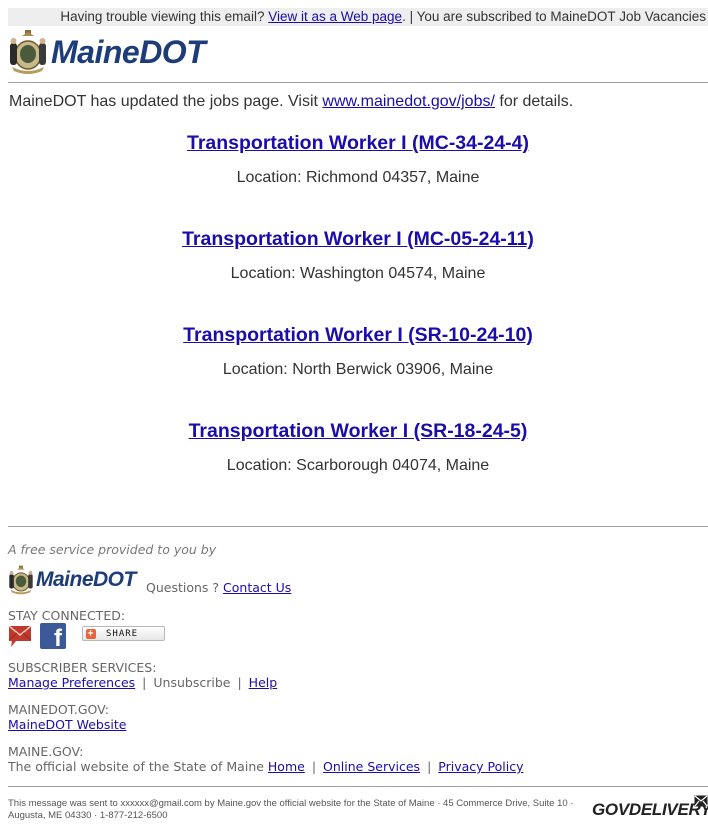 The image size is (708, 833). Describe the element at coordinates (335, 16) in the screenshot. I see `view-web-page-link: View it as a Web page` at that location.